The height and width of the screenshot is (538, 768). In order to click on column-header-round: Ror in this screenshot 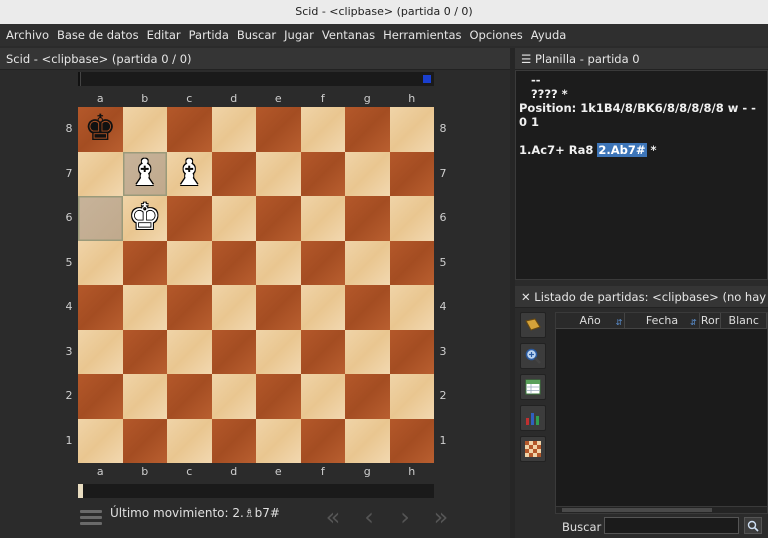, I will do `click(711, 320)`.